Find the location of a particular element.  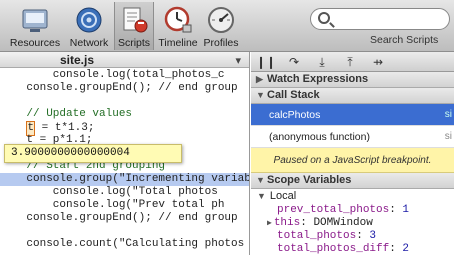

code-line: console.log(total_photos_c is located at coordinates (112, 75).